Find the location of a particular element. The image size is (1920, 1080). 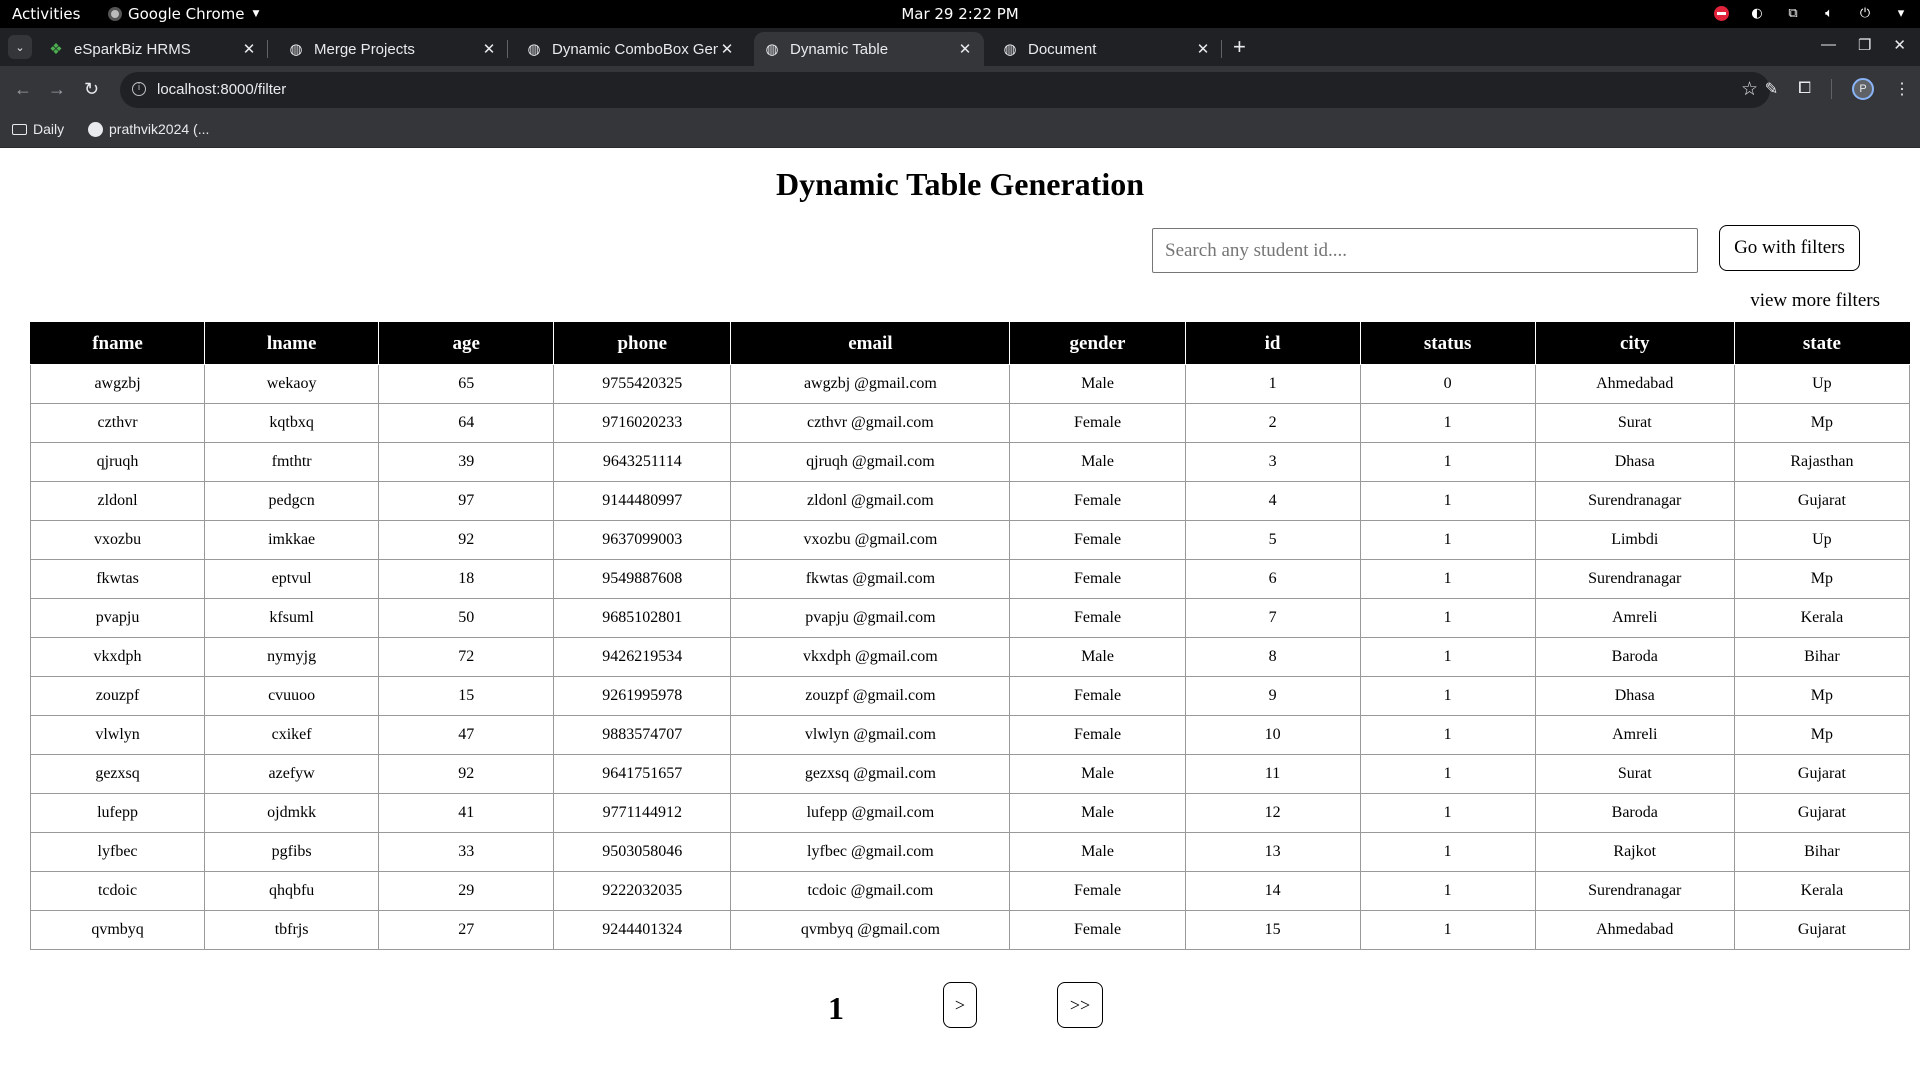

page-title: Dynamic Table Generation is located at coordinates (959, 184).